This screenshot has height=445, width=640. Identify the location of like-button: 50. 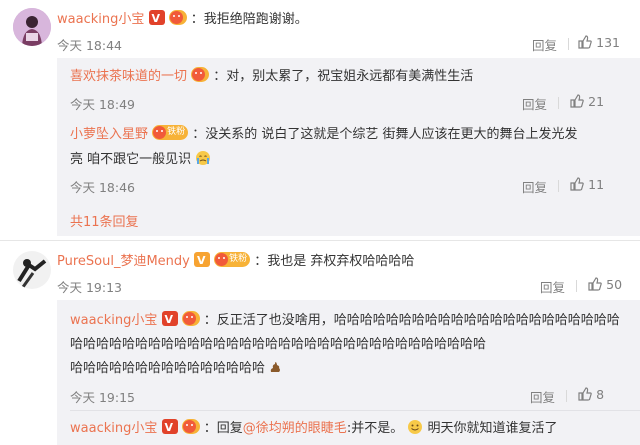
(605, 285).